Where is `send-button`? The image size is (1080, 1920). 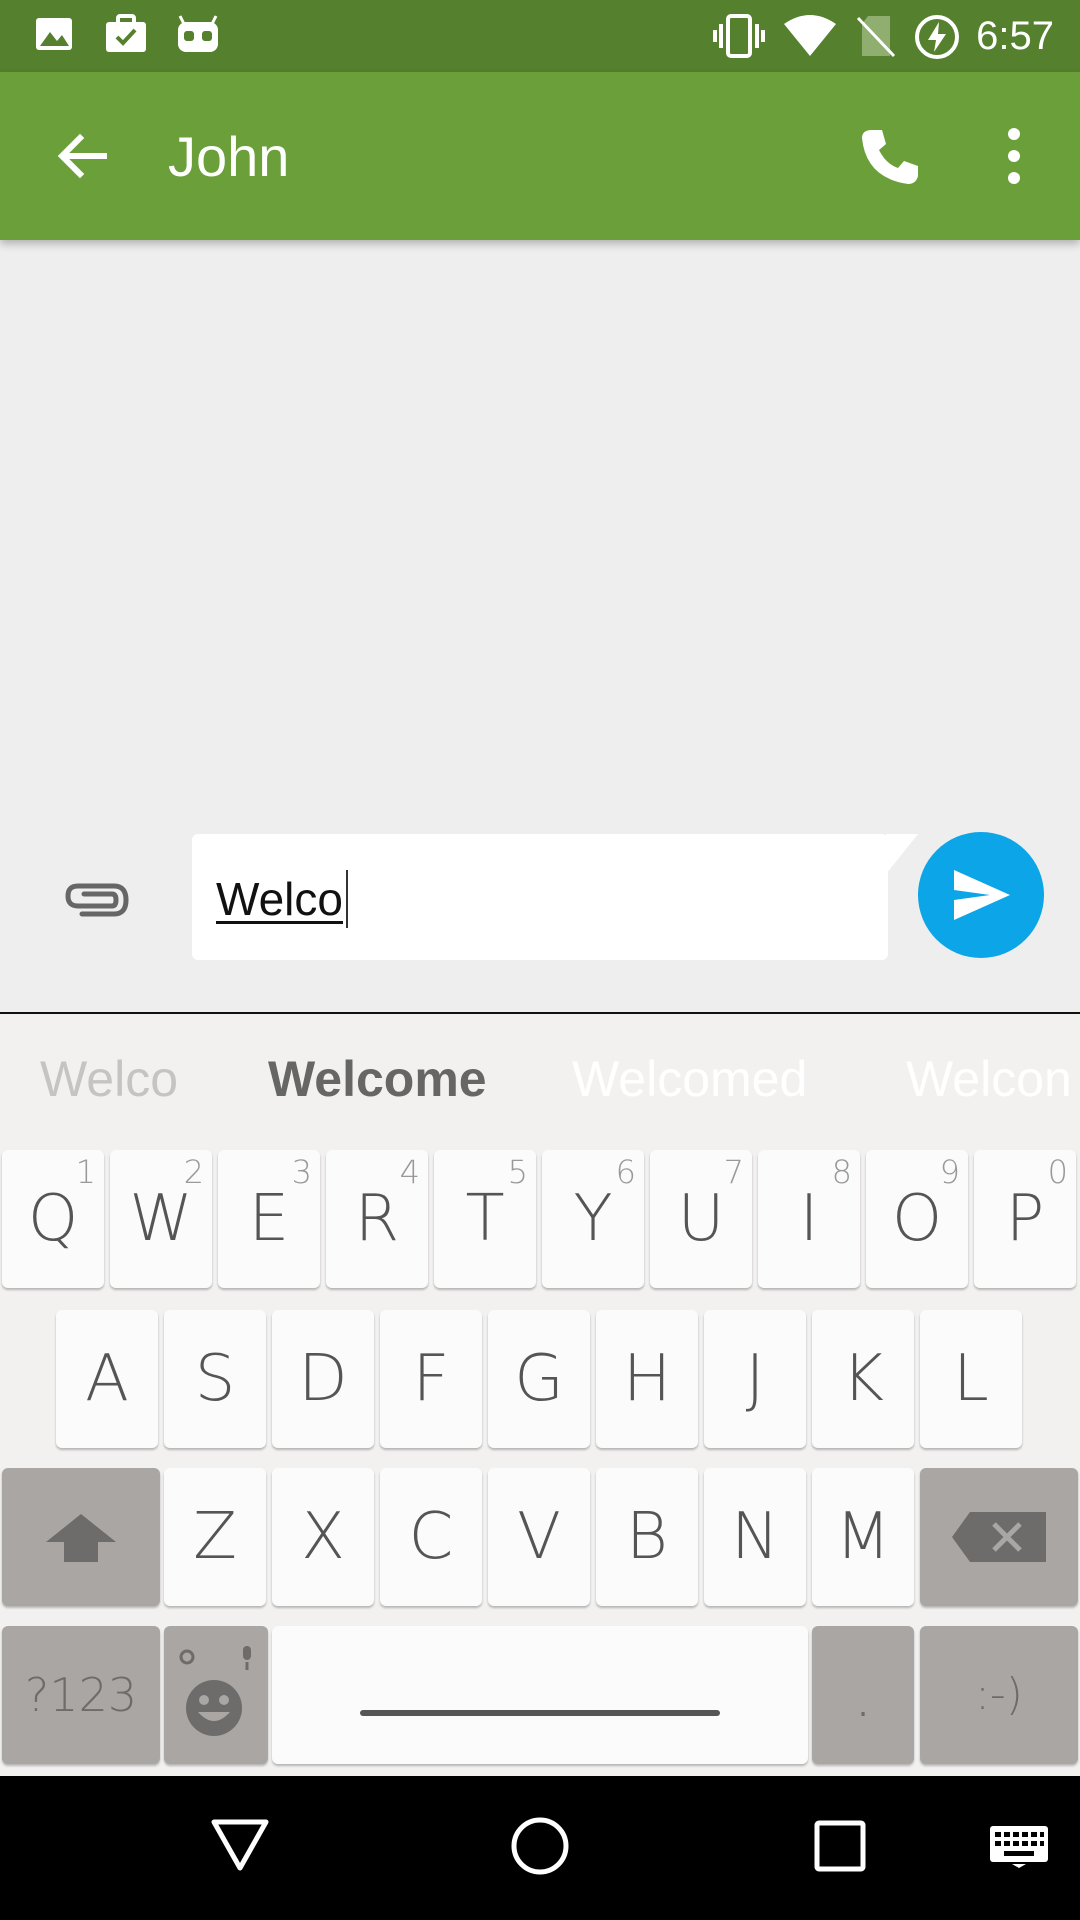 send-button is located at coordinates (981, 895).